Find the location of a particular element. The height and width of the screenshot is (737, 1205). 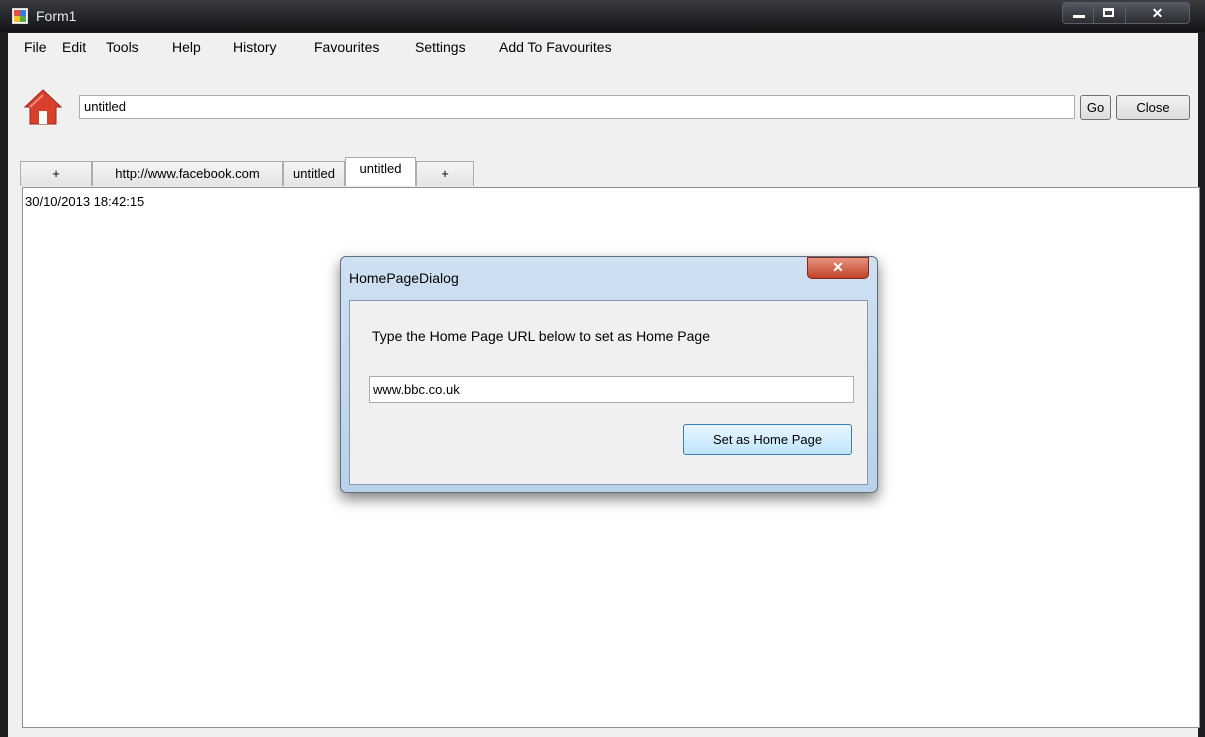

timestamp-text: 30/10/2013 18:42:15 is located at coordinates (85, 201).